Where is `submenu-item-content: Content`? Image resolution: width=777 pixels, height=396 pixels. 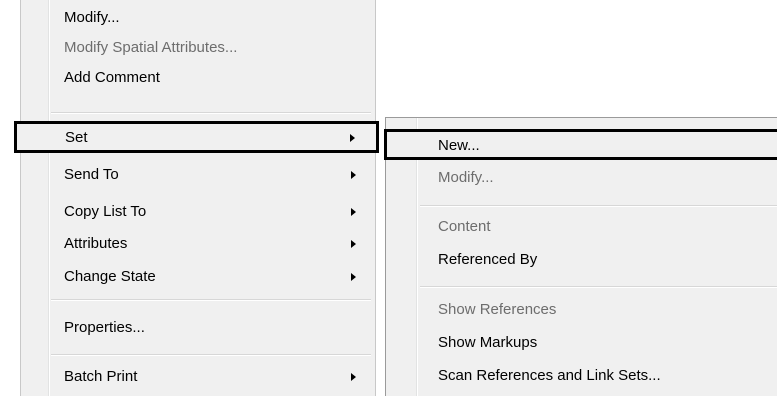 submenu-item-content: Content is located at coordinates (464, 226).